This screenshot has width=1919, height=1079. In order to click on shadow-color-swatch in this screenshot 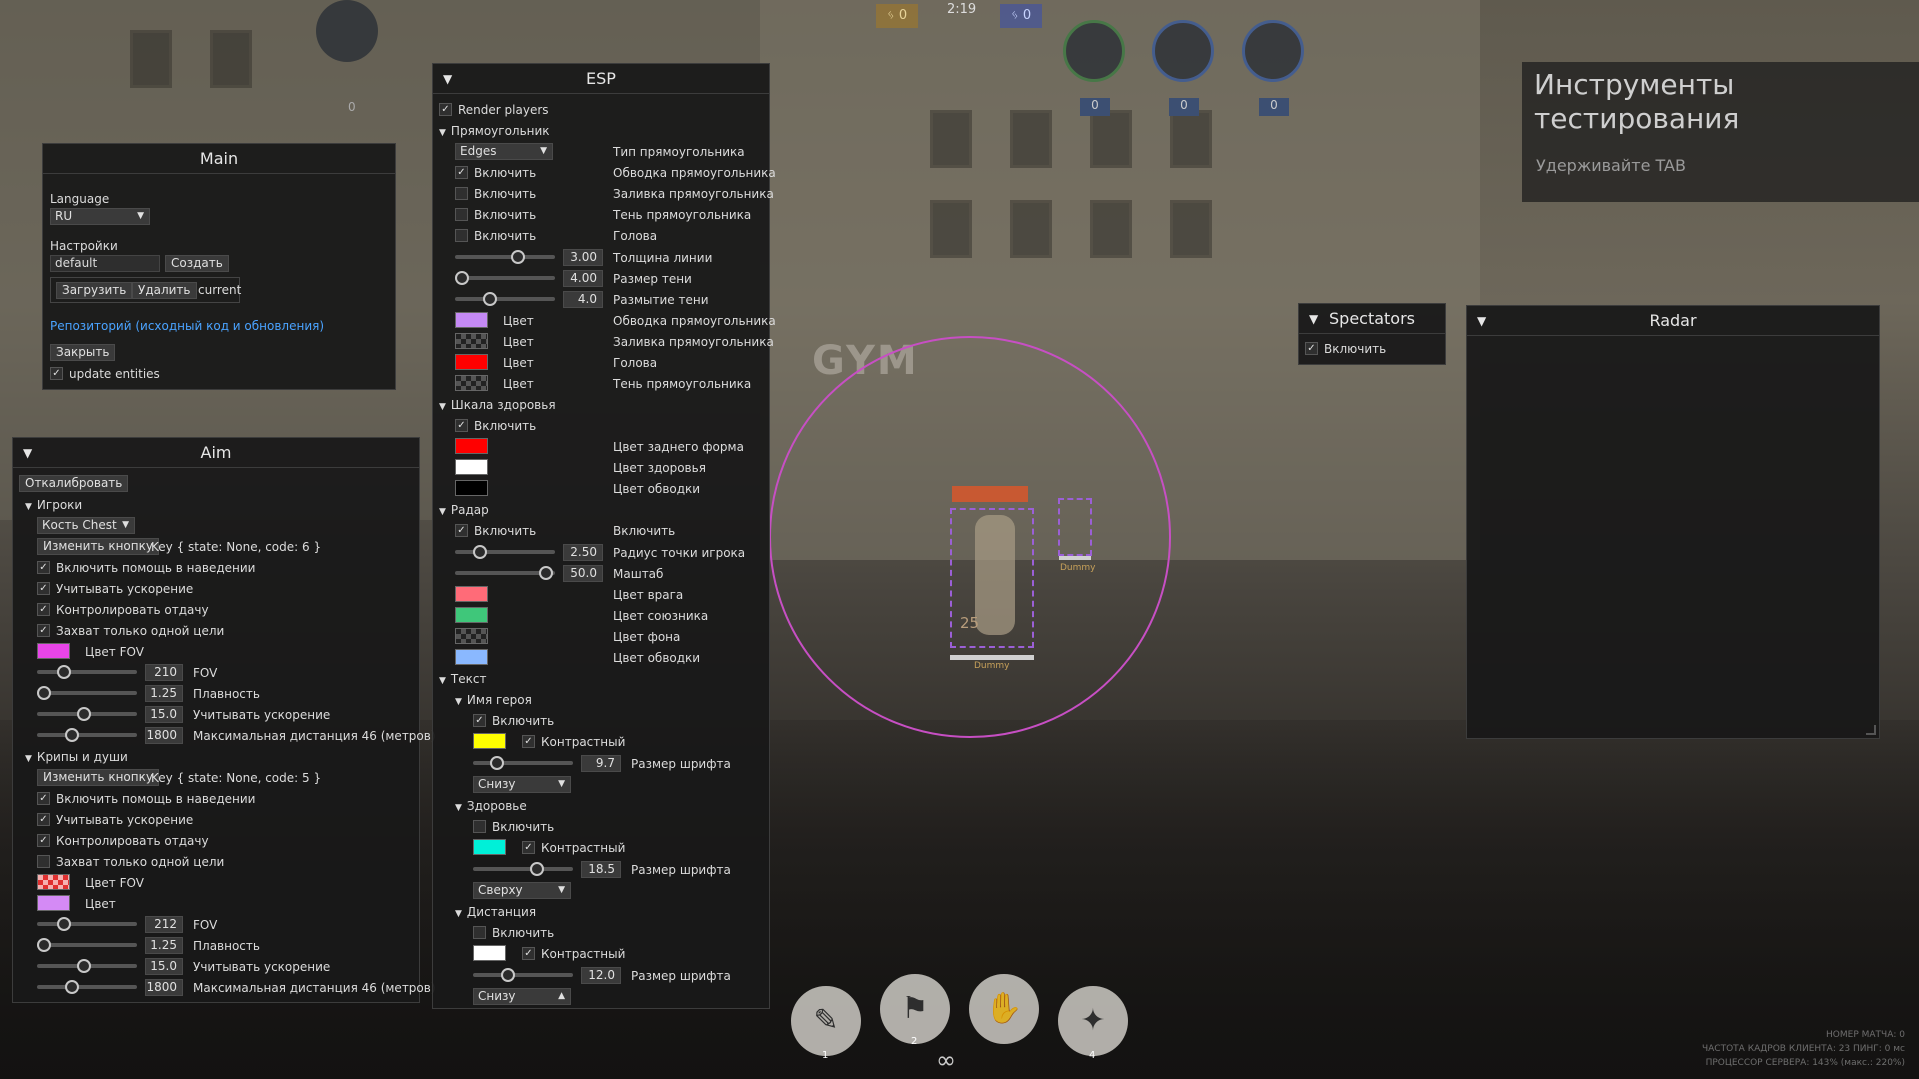, I will do `click(471, 383)`.